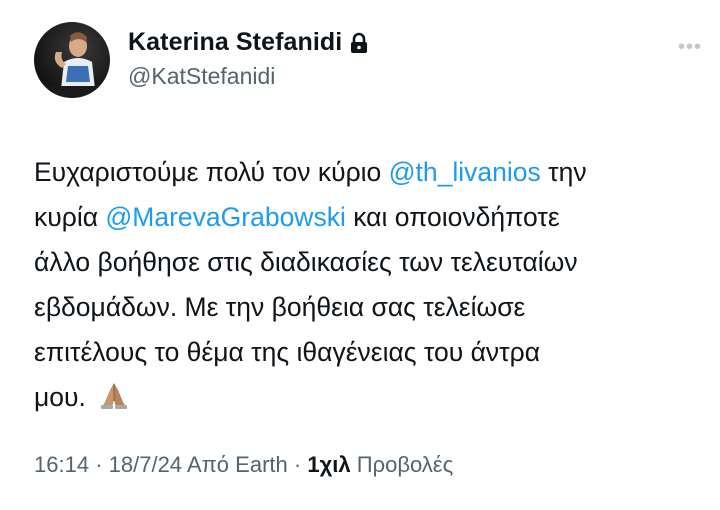 The image size is (720, 510). I want to click on tweet-text-segment: την, so click(563, 172).